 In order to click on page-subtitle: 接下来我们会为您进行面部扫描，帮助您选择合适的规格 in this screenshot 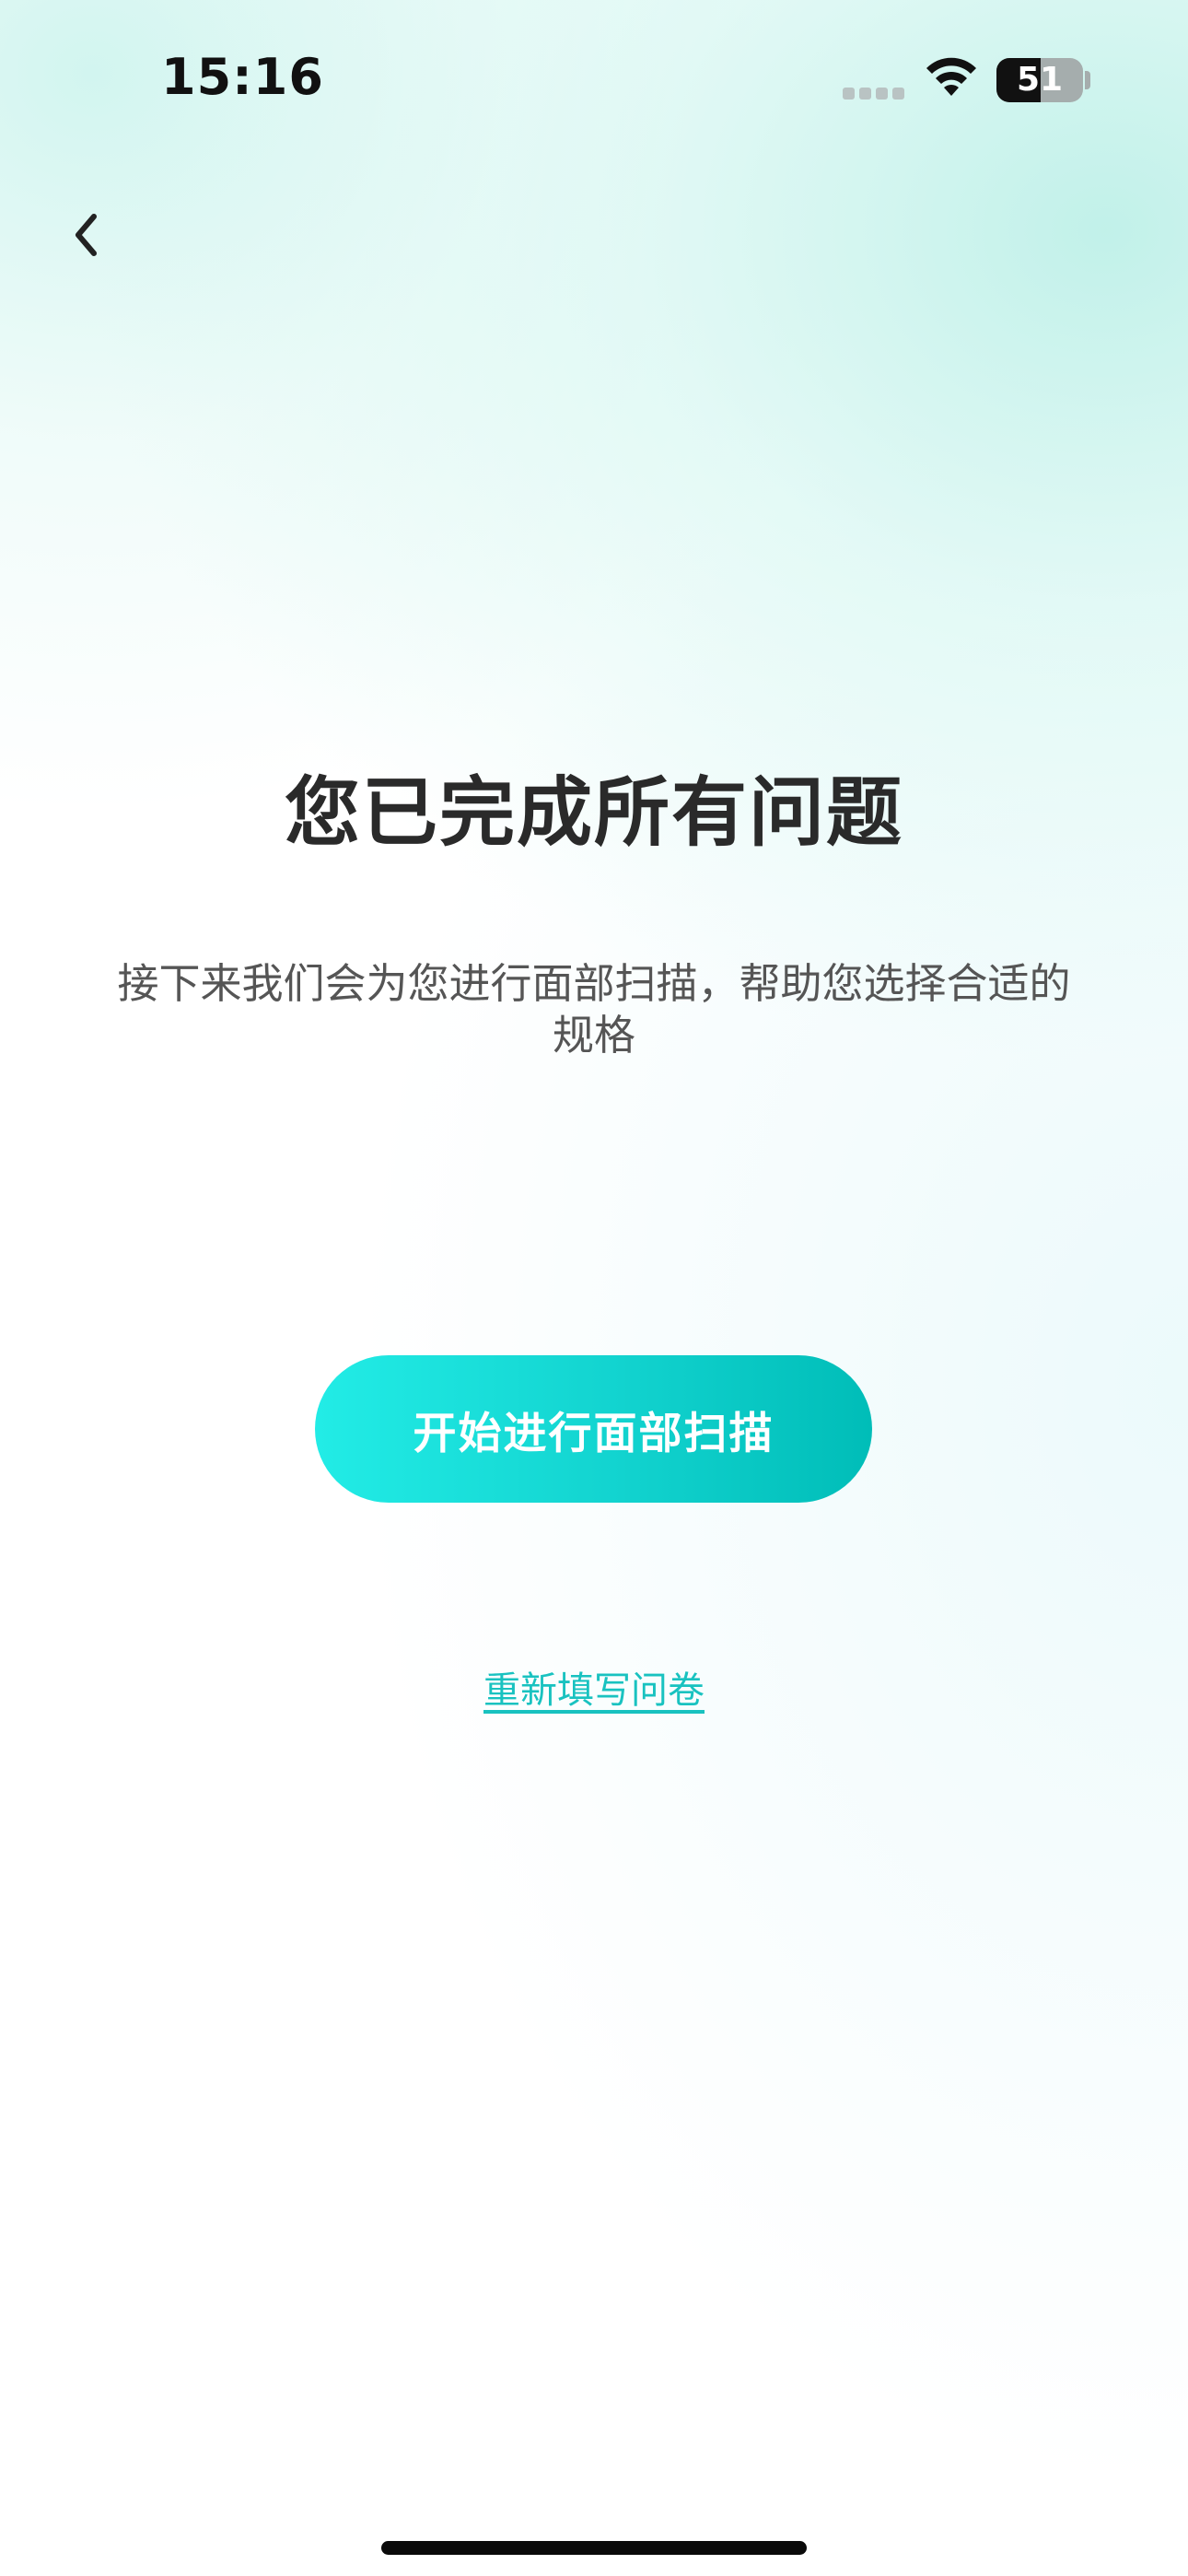, I will do `click(594, 1009)`.